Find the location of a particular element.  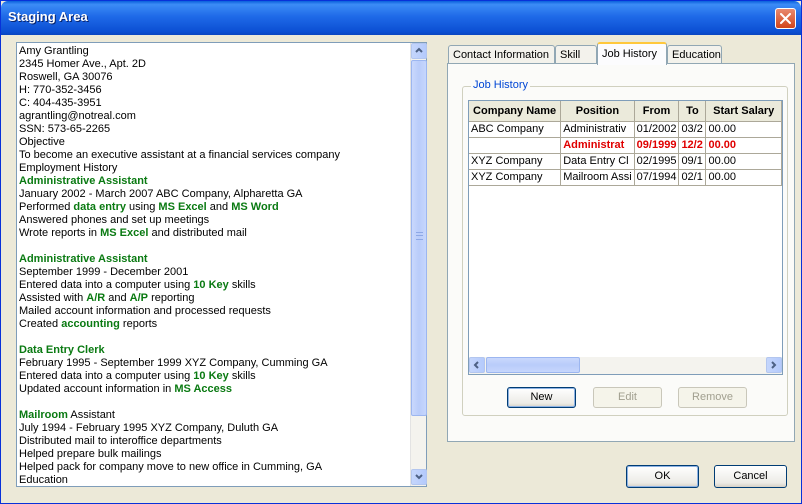

resume-keyword: MS Excel is located at coordinates (182, 207).